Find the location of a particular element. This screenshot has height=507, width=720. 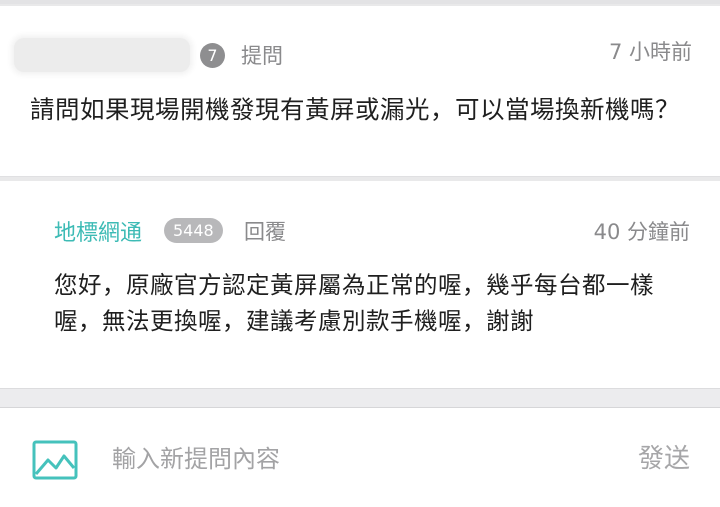

user-level-badge: 7 is located at coordinates (212, 55).